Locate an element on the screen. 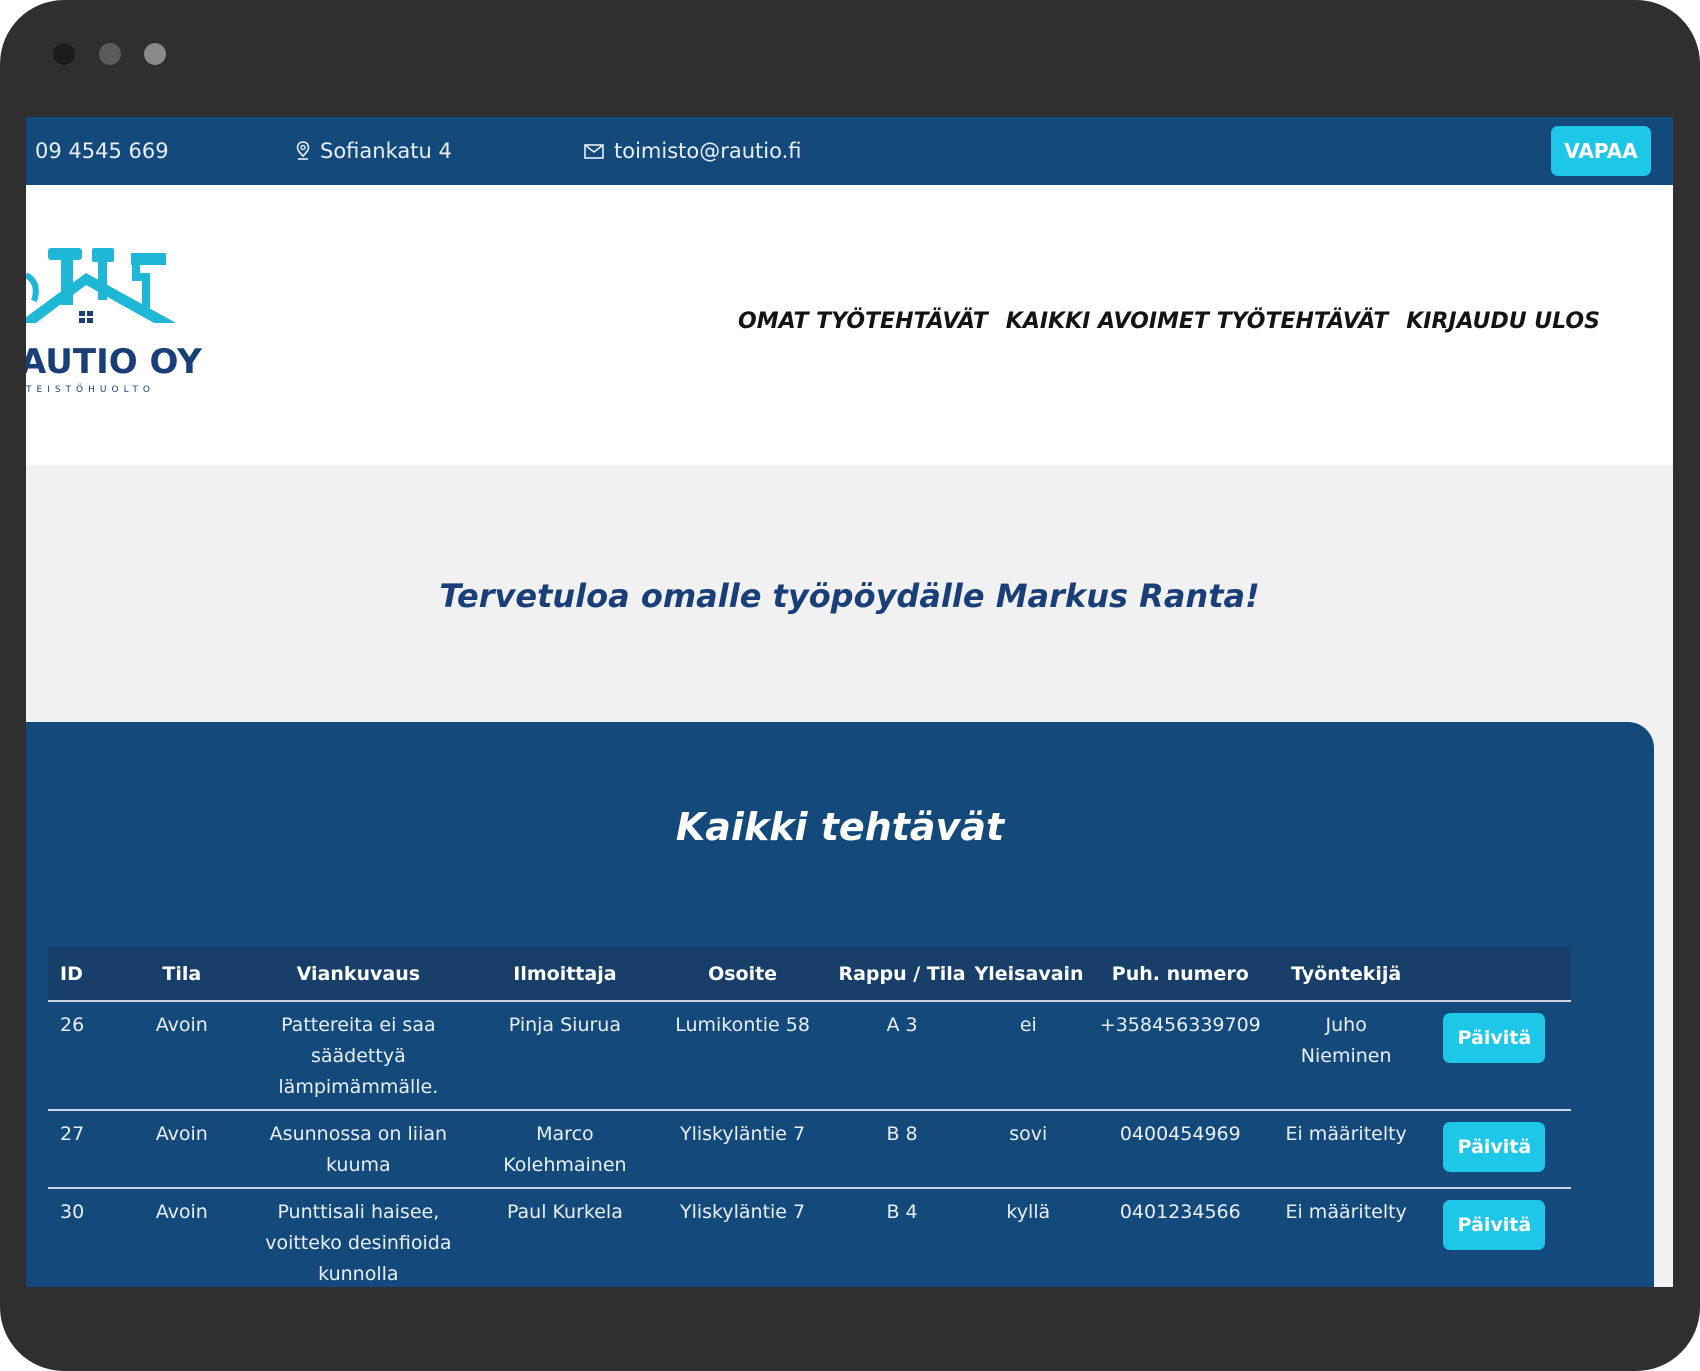 Image resolution: width=1700 pixels, height=1371 pixels. cell-reporter: Paul Kurkela is located at coordinates (565, 1237).